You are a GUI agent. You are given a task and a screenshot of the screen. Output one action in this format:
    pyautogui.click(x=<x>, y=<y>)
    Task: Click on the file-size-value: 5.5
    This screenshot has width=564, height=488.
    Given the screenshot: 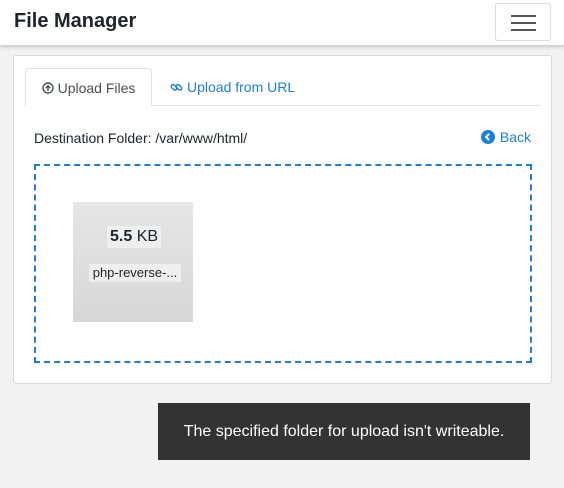 What is the action you would take?
    pyautogui.click(x=121, y=236)
    